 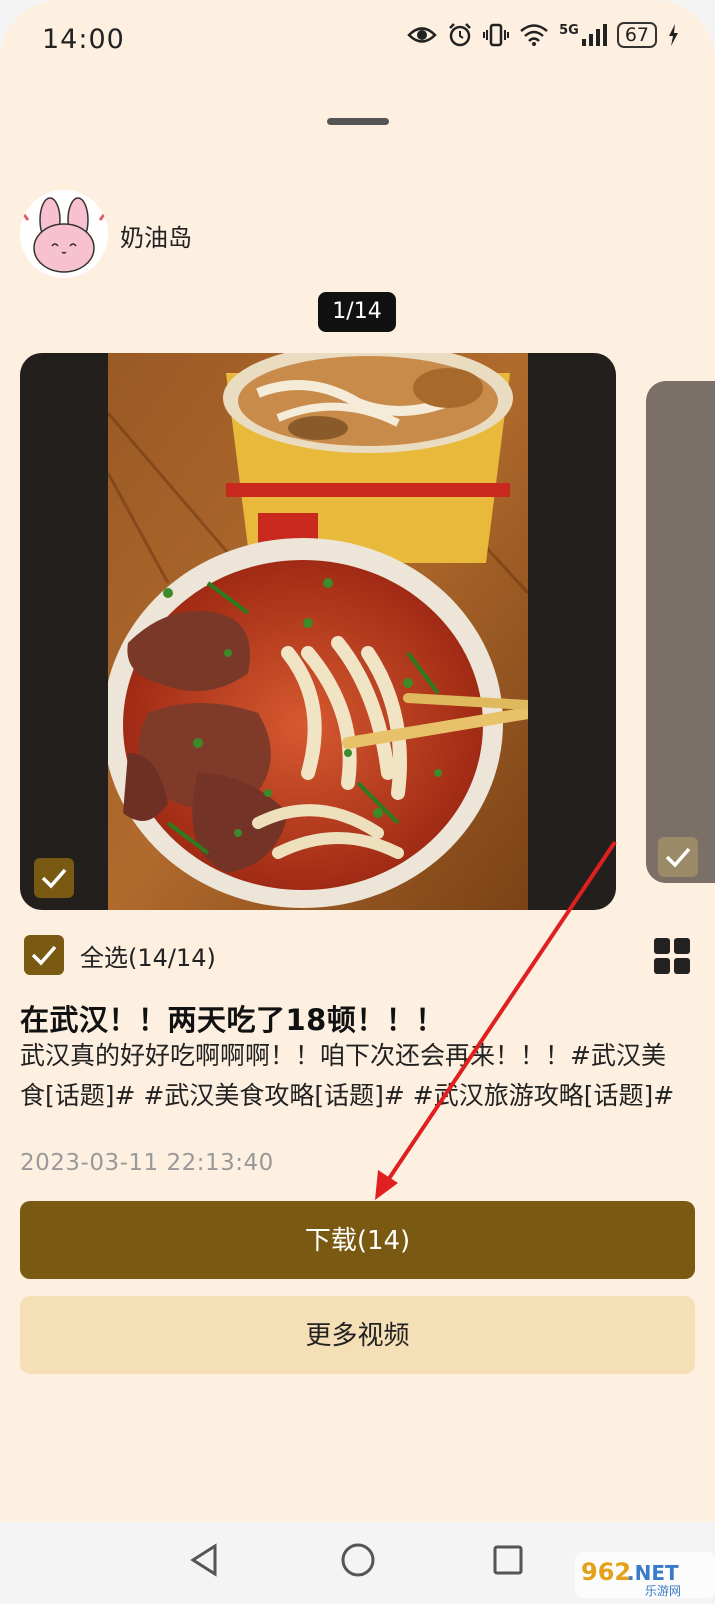 I want to click on recents-icon, so click(x=508, y=1560).